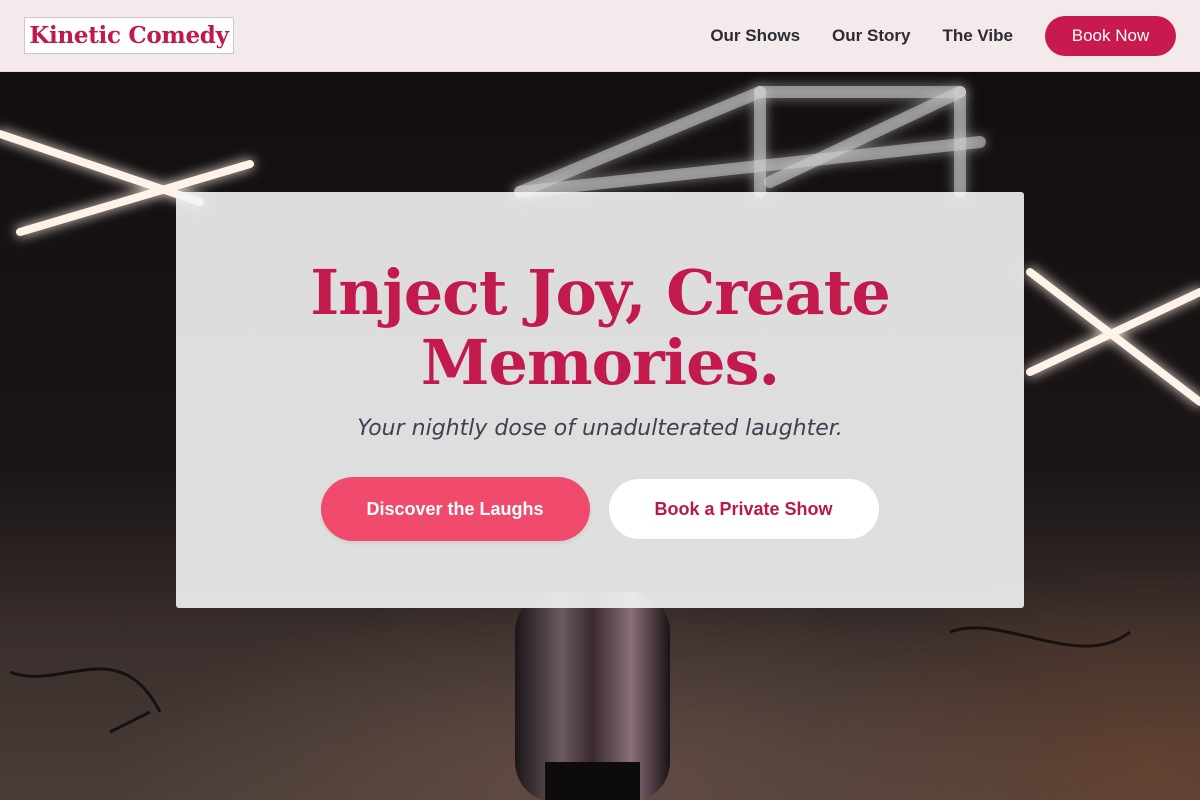  I want to click on hero-button-row: Discover the Laughs Book a Private Show, so click(600, 509).